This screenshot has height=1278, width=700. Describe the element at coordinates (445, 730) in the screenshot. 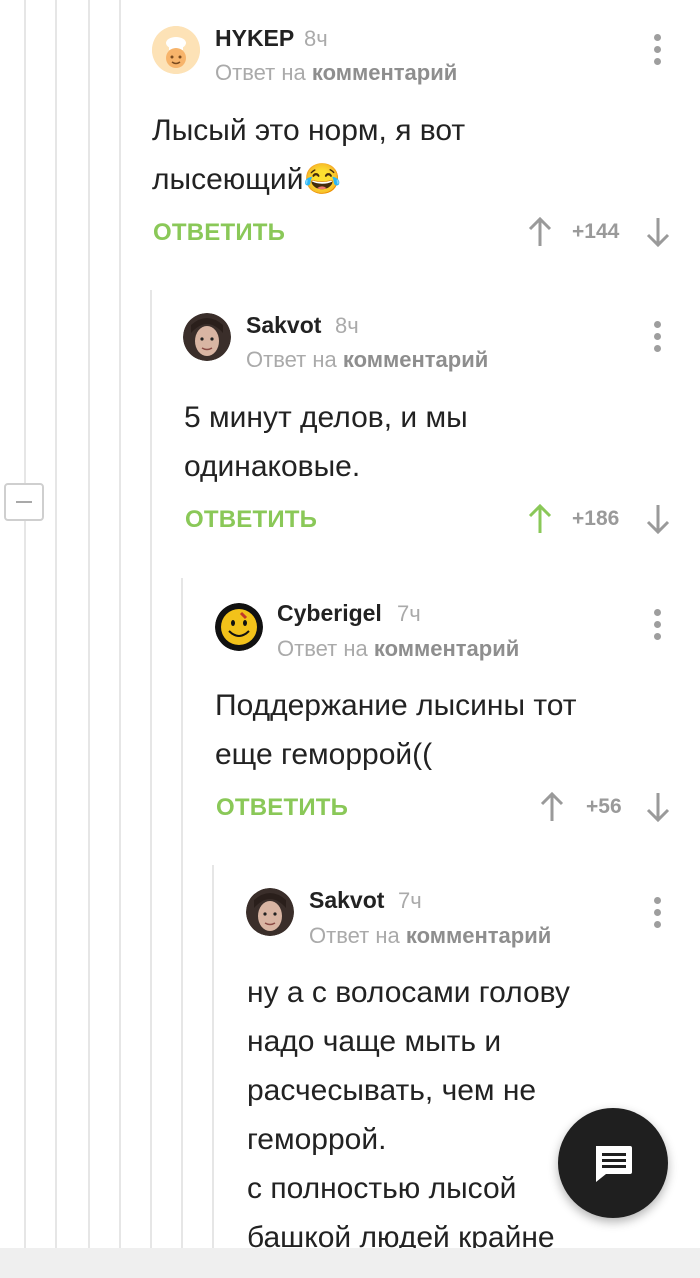

I see `comment-body: Поддержание лысины тот еще геморрой((` at that location.